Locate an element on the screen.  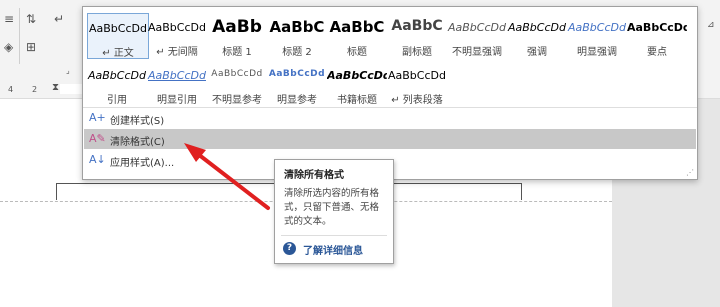
arrow-shaft is located at coordinates (231, 179).